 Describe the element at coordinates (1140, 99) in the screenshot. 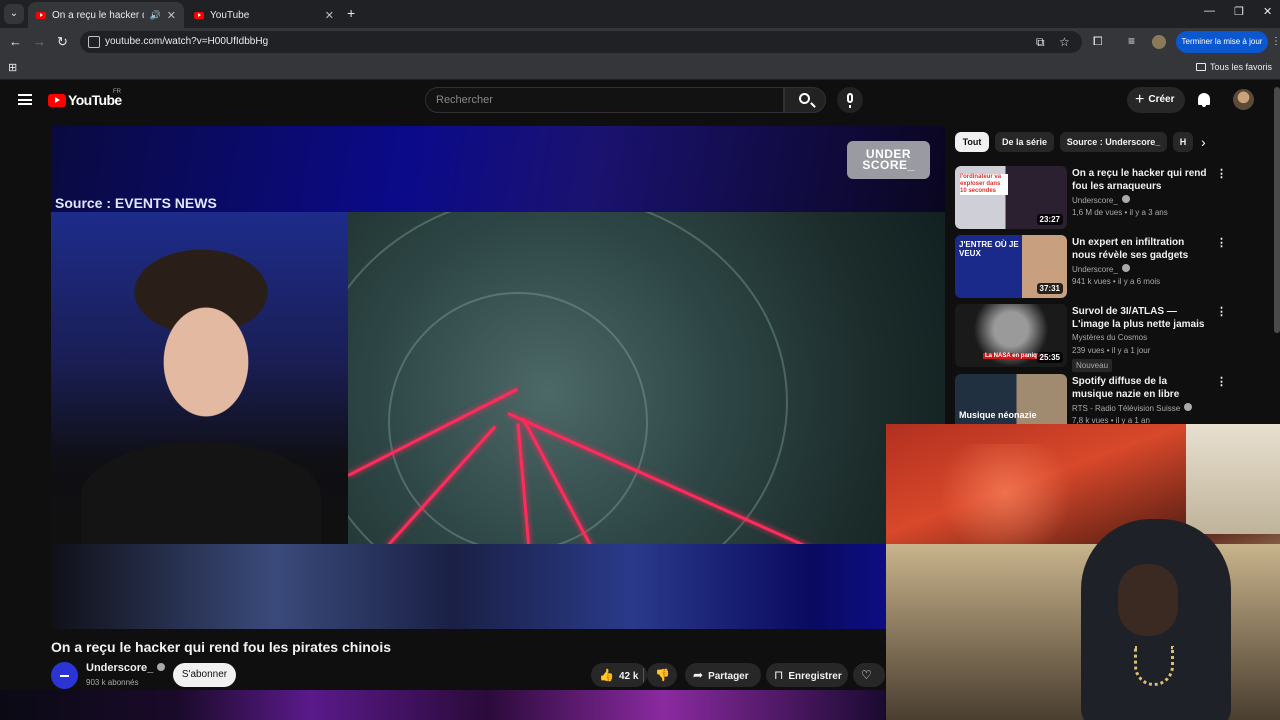

I see `plus-icon: +` at that location.